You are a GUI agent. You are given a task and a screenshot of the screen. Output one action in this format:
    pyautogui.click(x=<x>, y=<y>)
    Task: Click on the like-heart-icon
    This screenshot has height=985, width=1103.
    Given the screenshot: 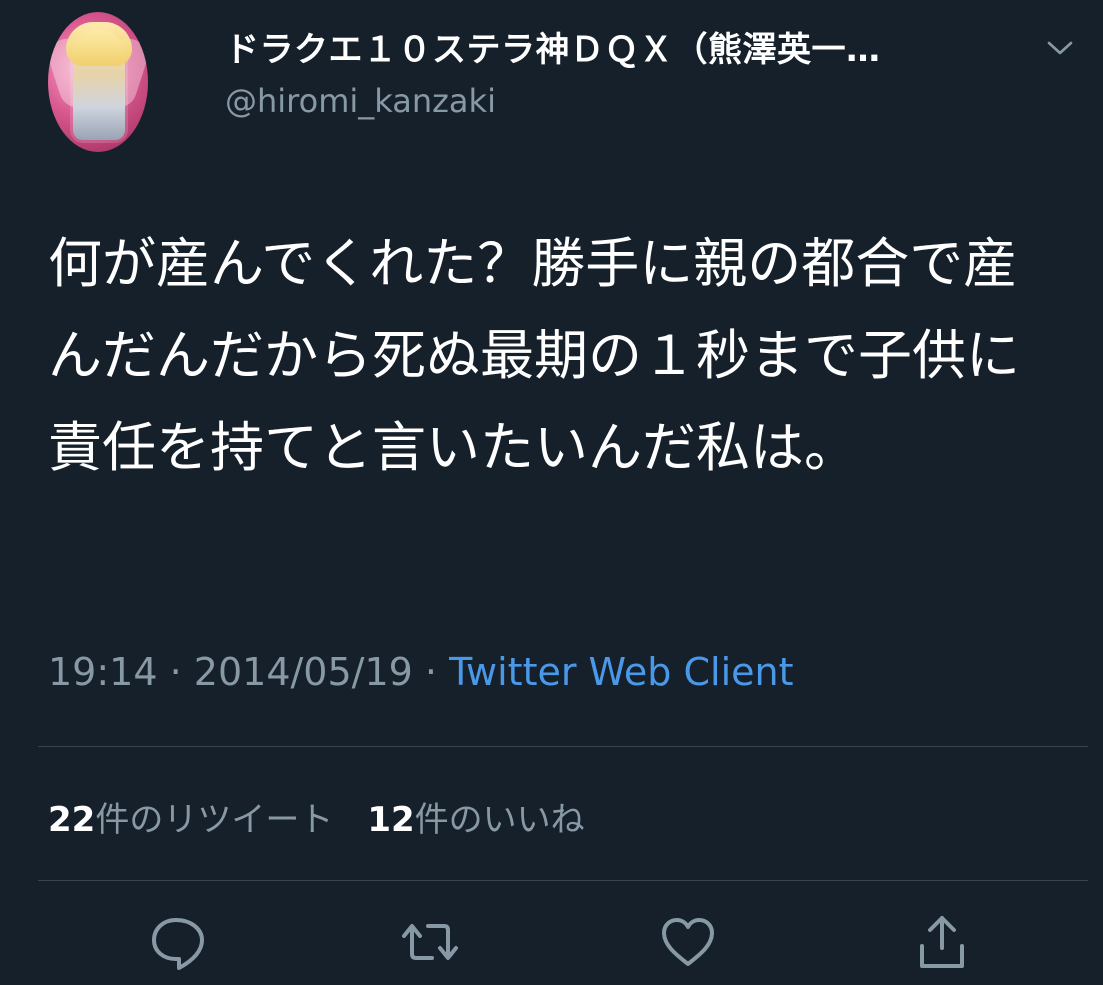 What is the action you would take?
    pyautogui.click(x=688, y=942)
    